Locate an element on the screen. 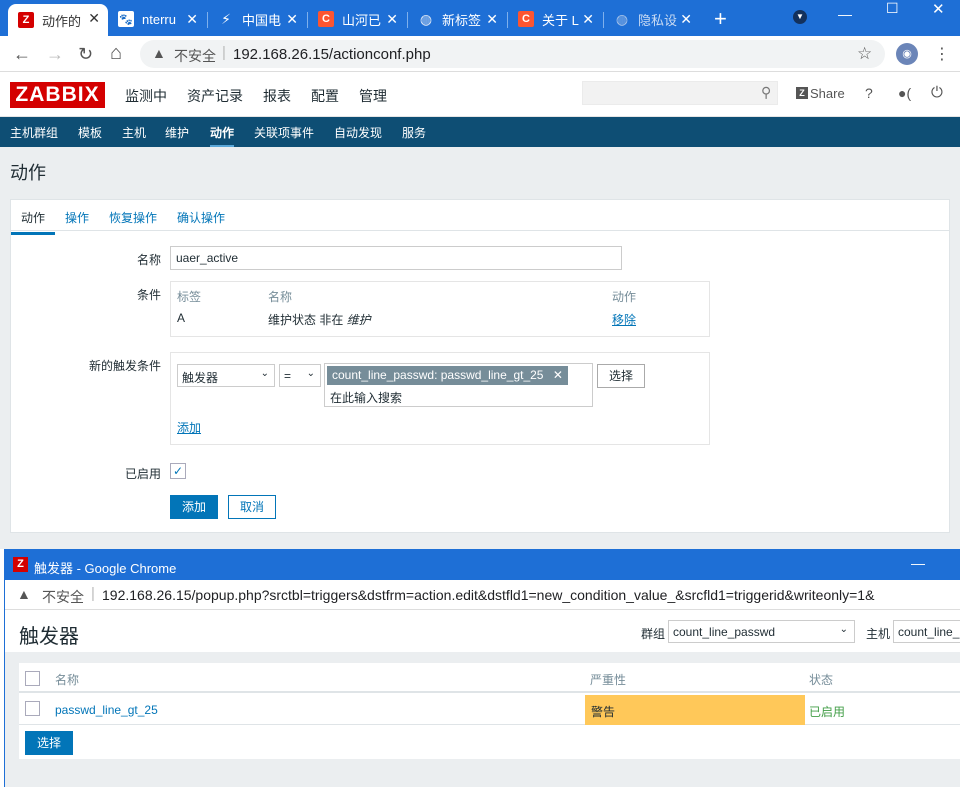  zabbix-logo: ZABBIX is located at coordinates (57, 95).